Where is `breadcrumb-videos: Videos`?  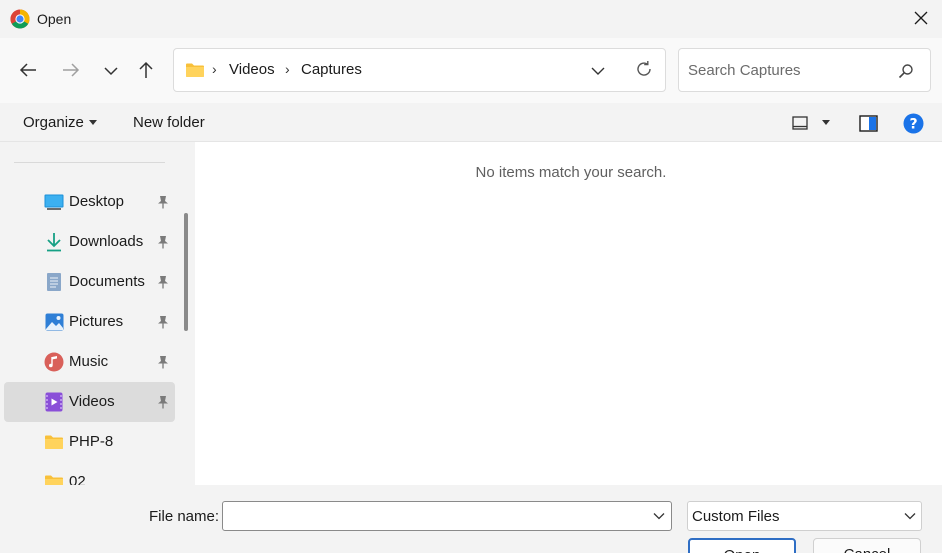
breadcrumb-videos: Videos is located at coordinates (252, 69).